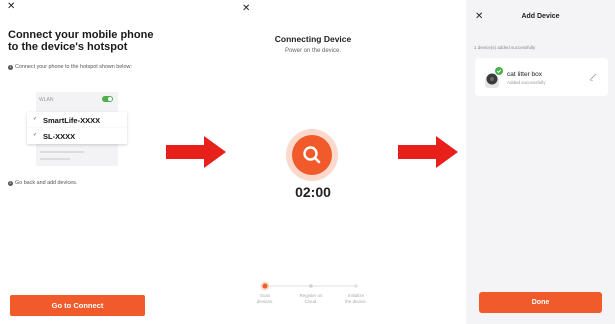 This screenshot has width=615, height=324. Describe the element at coordinates (265, 298) in the screenshot. I see `progress-step-scan: Scan devices.` at that location.